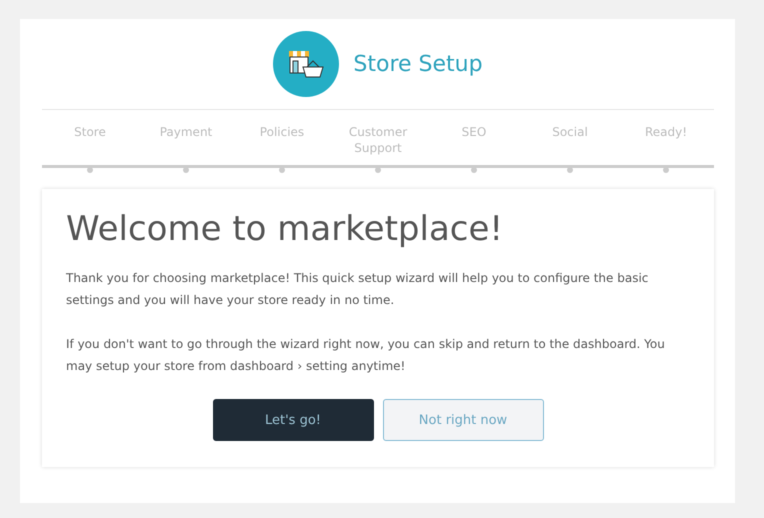 The height and width of the screenshot is (518, 764). Describe the element at coordinates (666, 132) in the screenshot. I see `step-label: Ready!` at that location.